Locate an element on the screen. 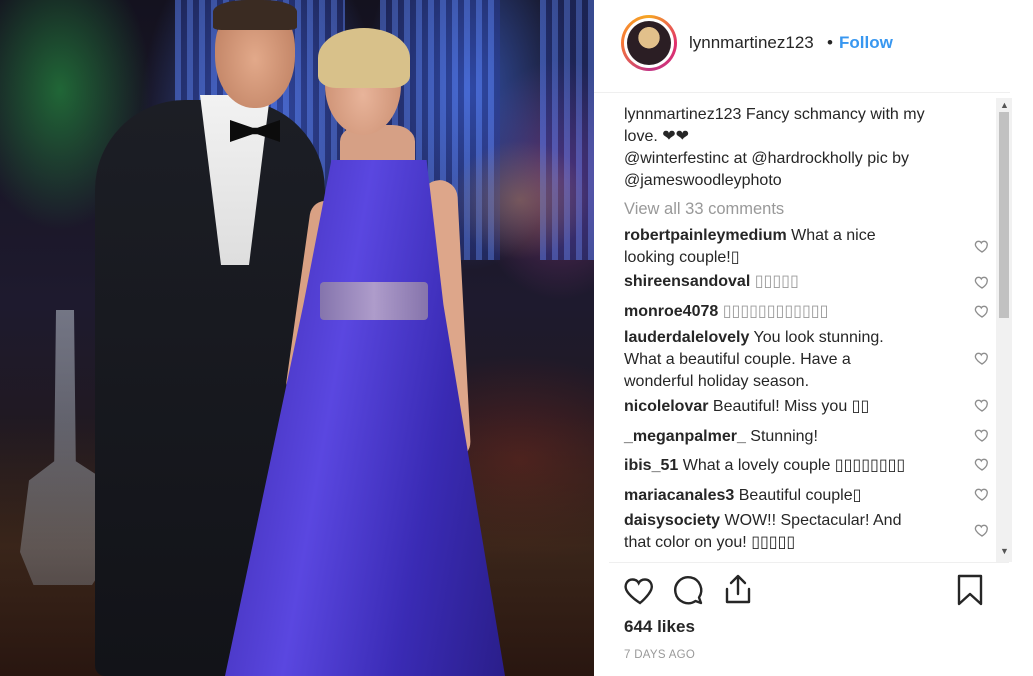 The height and width of the screenshot is (676, 1033). view-all-comments-link: View all 33 comments is located at coordinates (704, 209).